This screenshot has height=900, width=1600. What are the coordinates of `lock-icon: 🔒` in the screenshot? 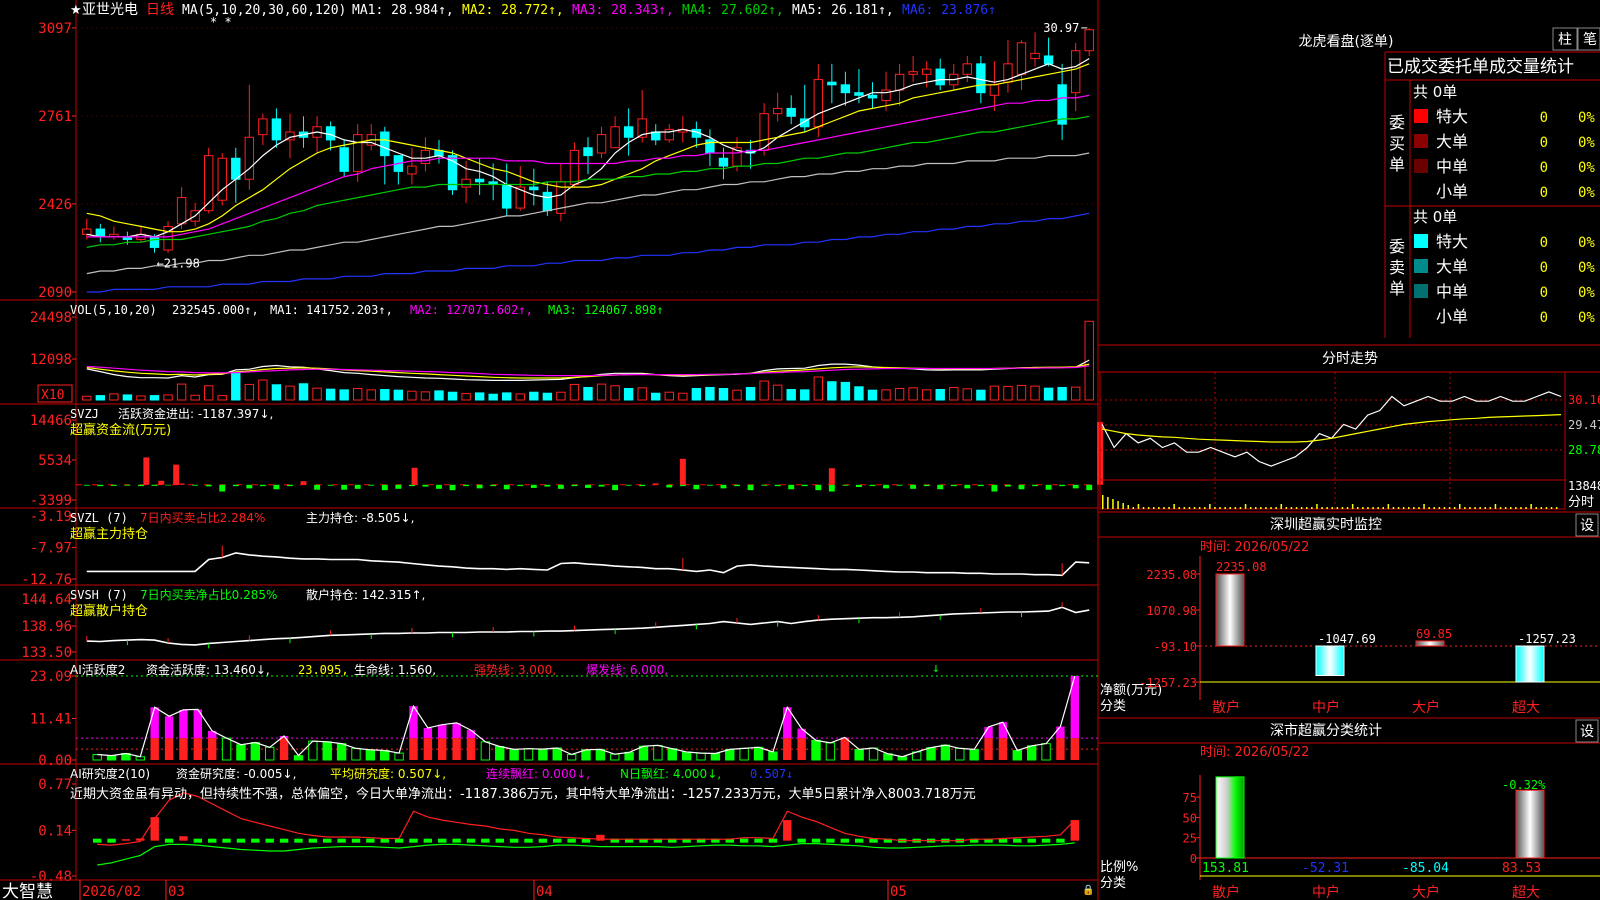 It's located at (1088, 890).